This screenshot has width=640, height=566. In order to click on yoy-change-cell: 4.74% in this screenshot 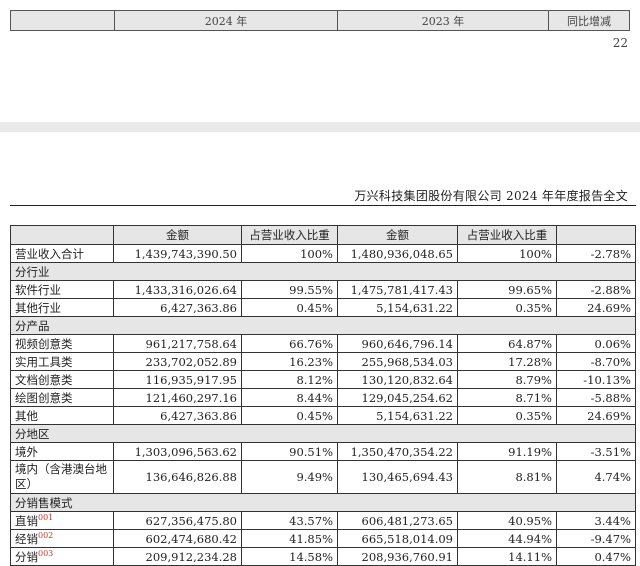, I will do `click(596, 477)`.